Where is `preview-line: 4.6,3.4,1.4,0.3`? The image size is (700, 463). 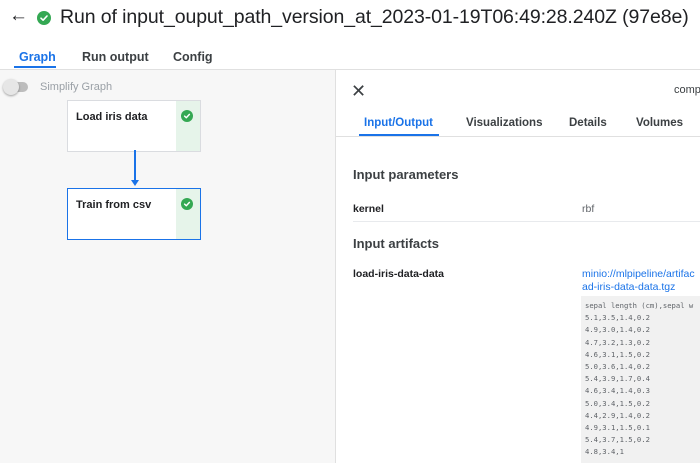
preview-line: 4.6,3.4,1.4,0.3 is located at coordinates (617, 391).